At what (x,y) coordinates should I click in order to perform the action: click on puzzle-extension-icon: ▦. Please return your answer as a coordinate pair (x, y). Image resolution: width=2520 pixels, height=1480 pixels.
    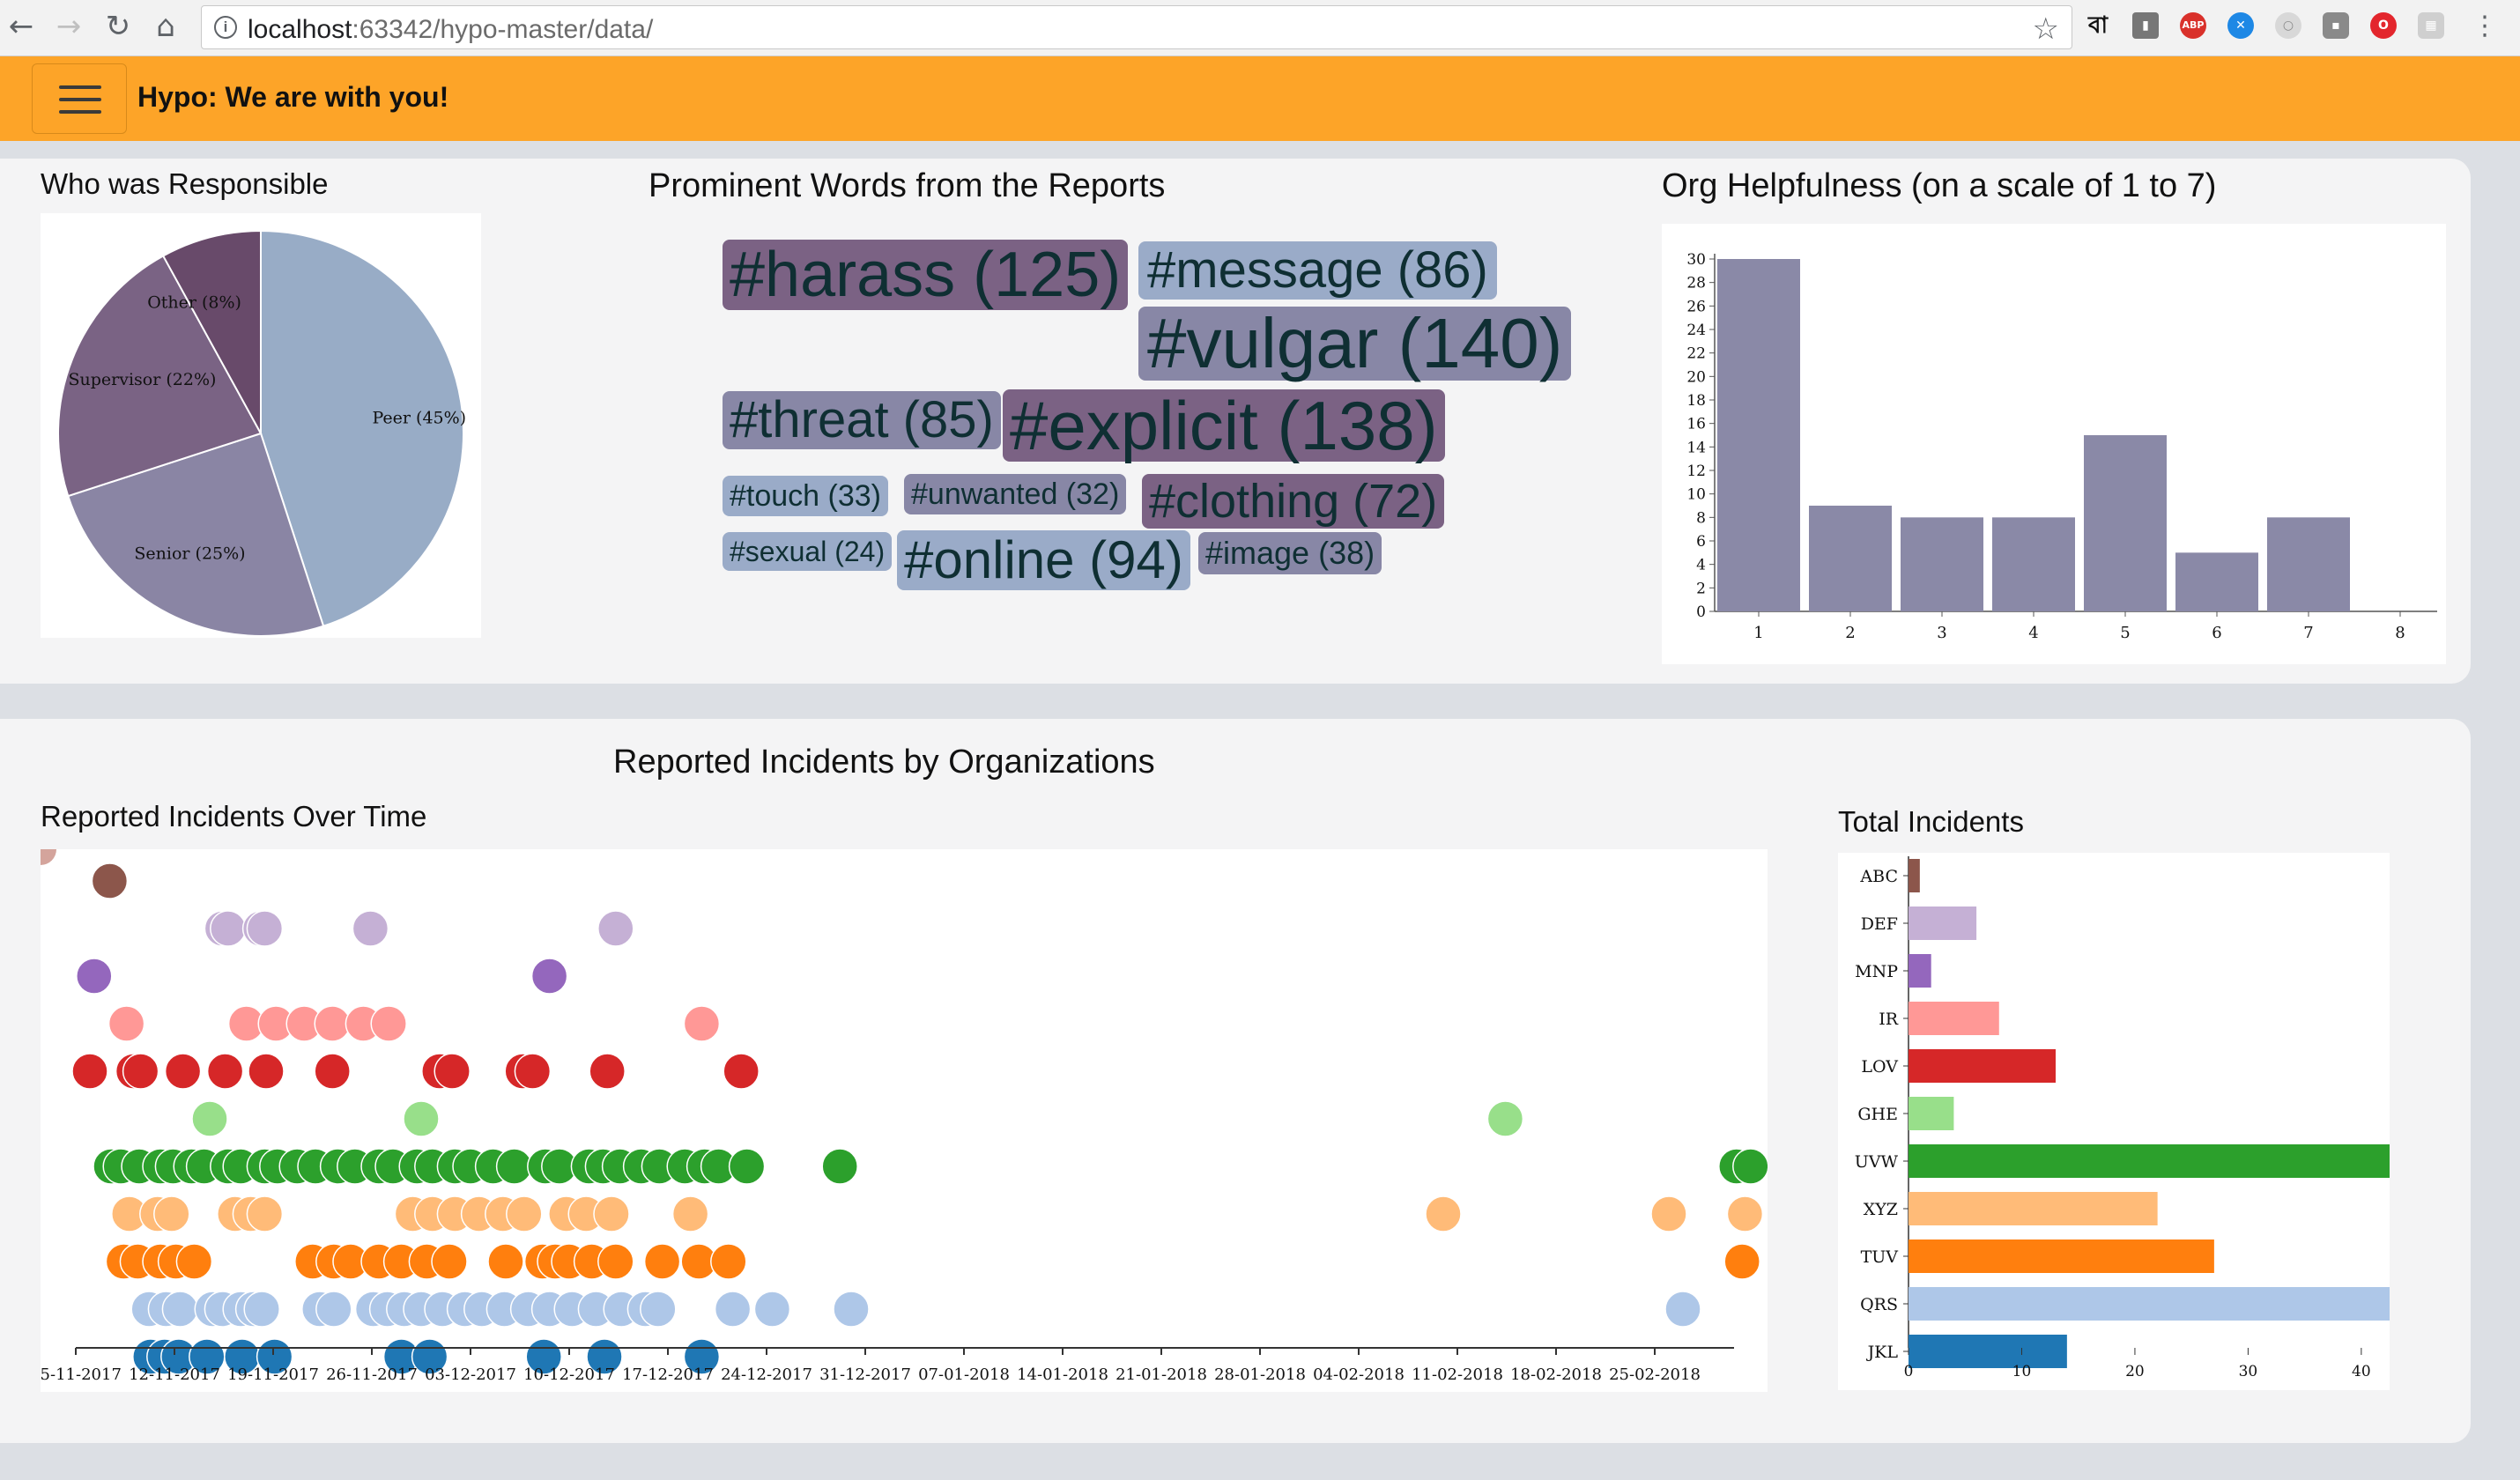
    Looking at the image, I should click on (2431, 25).